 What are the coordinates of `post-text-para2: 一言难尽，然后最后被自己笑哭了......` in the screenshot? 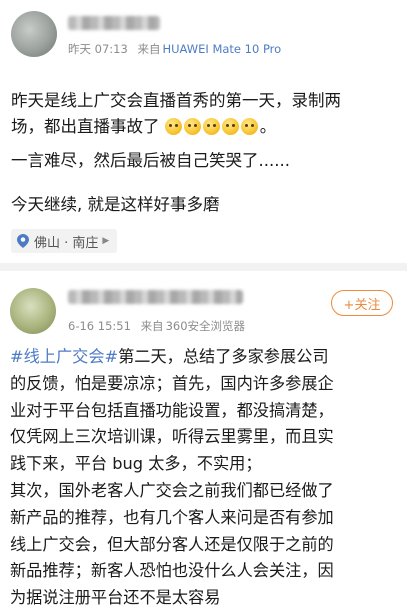 It's located at (150, 160).